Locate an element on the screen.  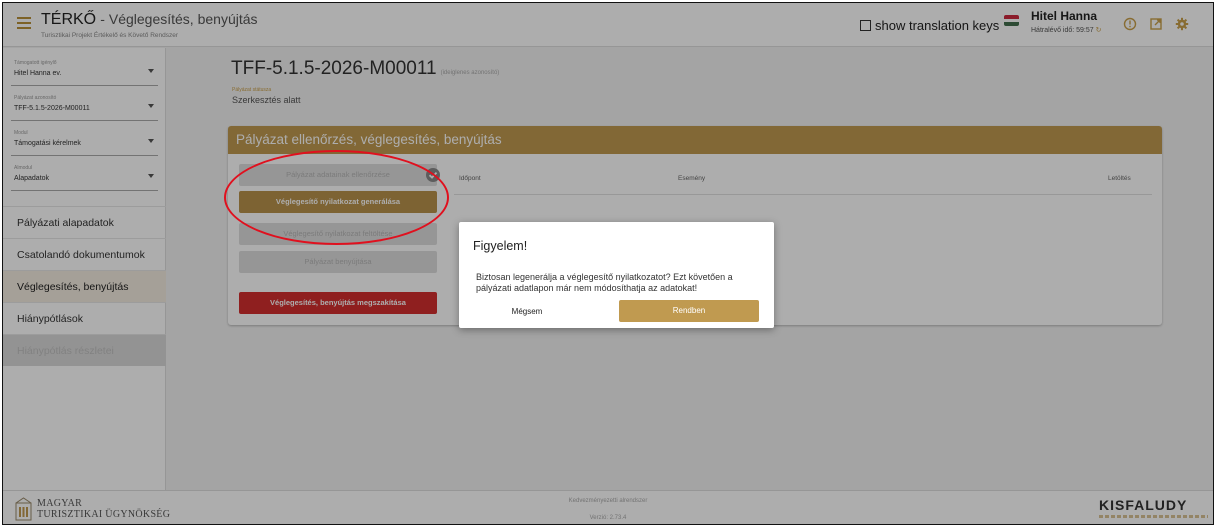
dialog-ok-button: Rendben is located at coordinates (689, 311).